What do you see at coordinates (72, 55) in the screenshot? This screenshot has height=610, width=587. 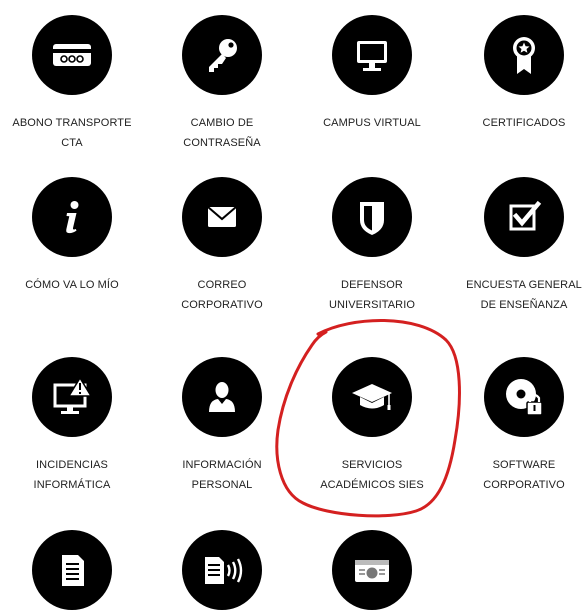 I see `ticket-card-icon` at bounding box center [72, 55].